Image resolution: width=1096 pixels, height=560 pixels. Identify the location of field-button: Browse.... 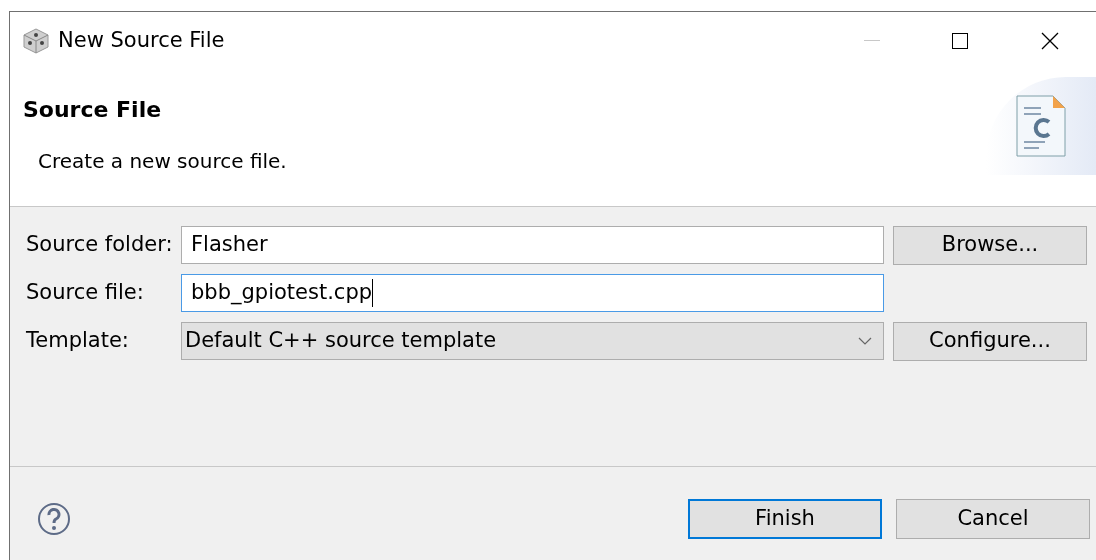
(990, 245).